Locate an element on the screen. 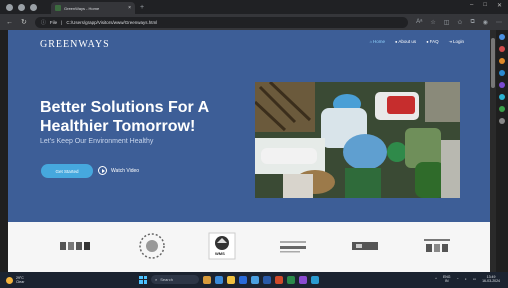 This screenshot has width=508, height=288. file-explorer-icon is located at coordinates (231, 279).